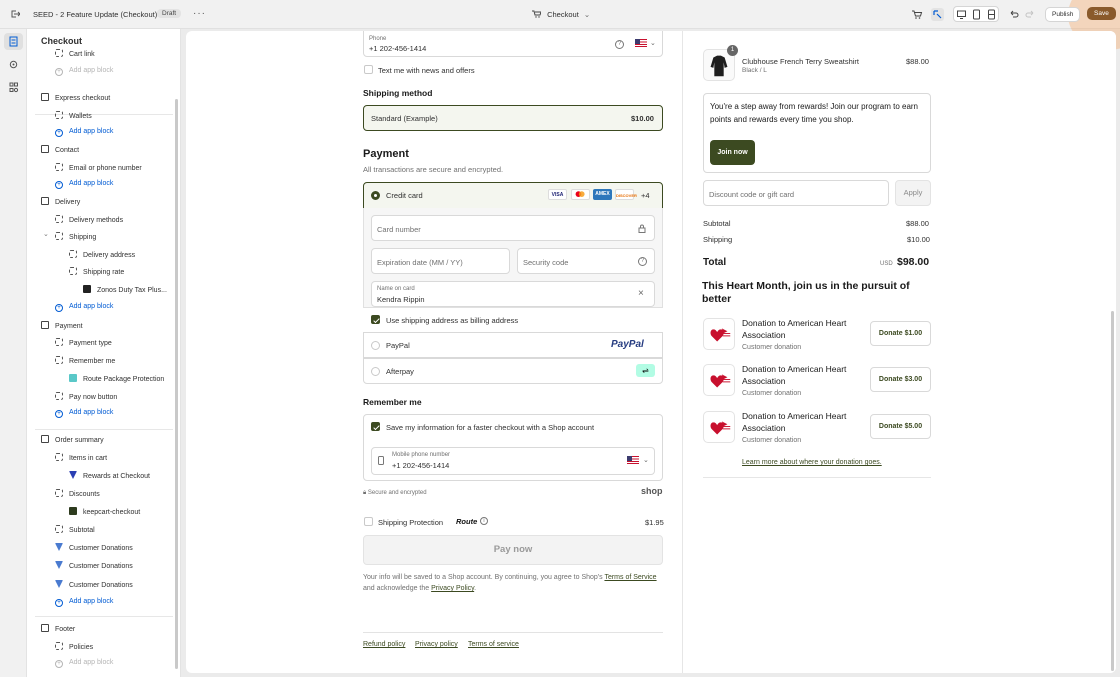  I want to click on sidebar-section: Express checkout, so click(75, 97).